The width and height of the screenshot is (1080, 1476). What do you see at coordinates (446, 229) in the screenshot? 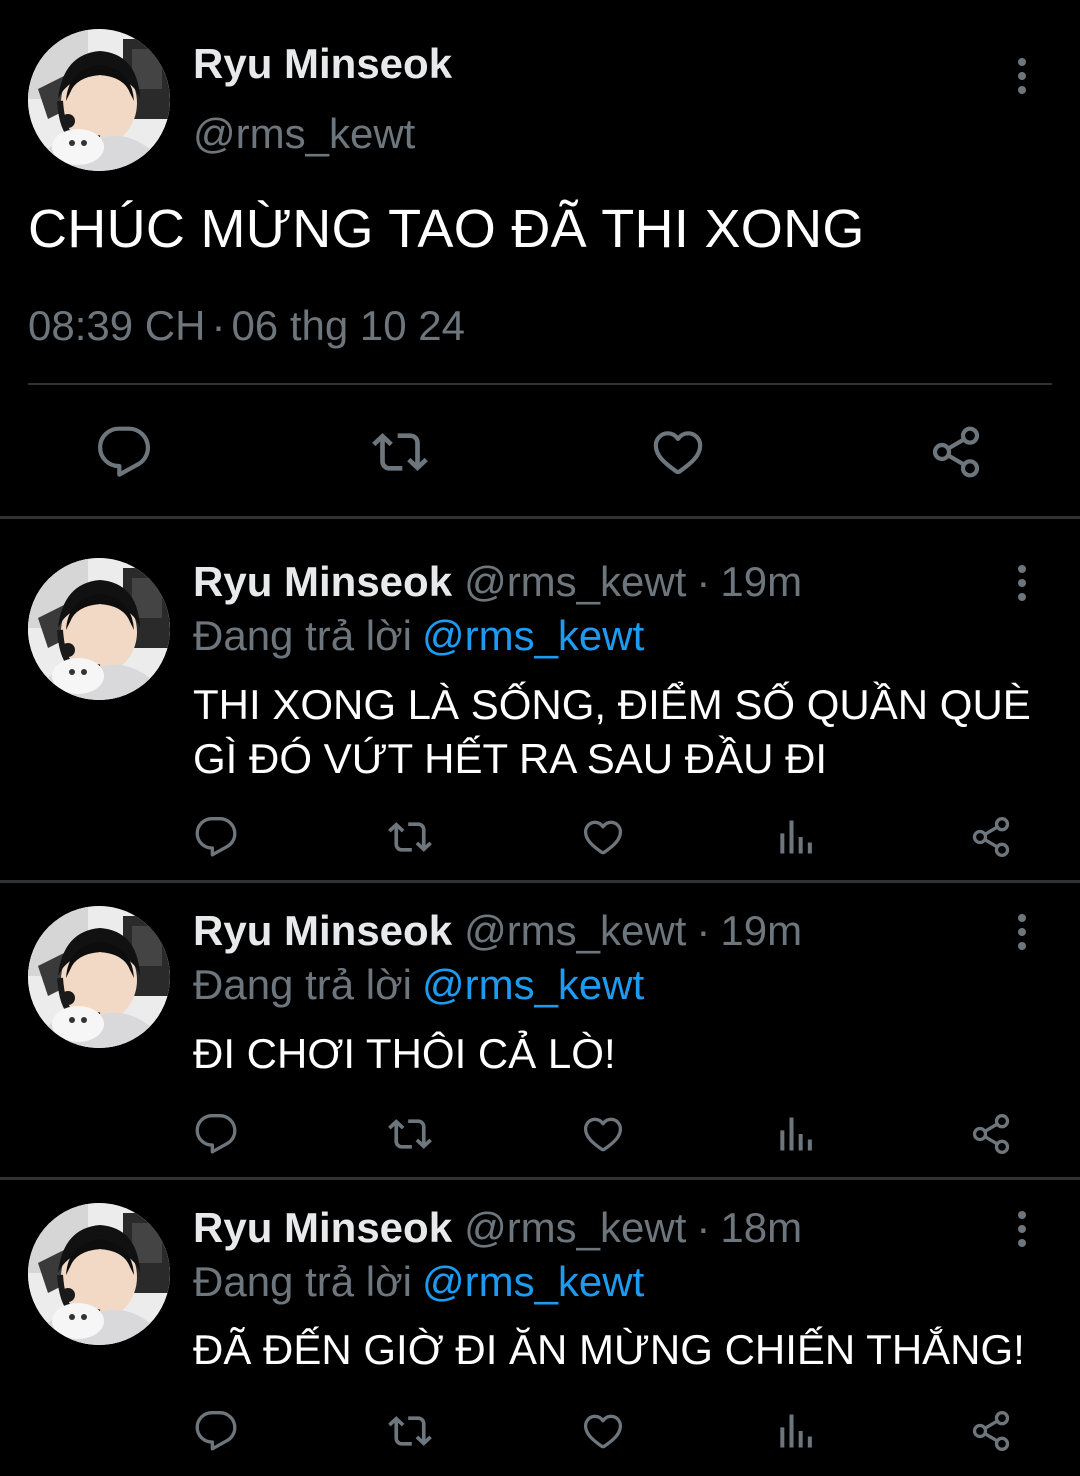
I see `tweet-text: CHÚC MỪNG TAO ĐÃ THI XONG` at bounding box center [446, 229].